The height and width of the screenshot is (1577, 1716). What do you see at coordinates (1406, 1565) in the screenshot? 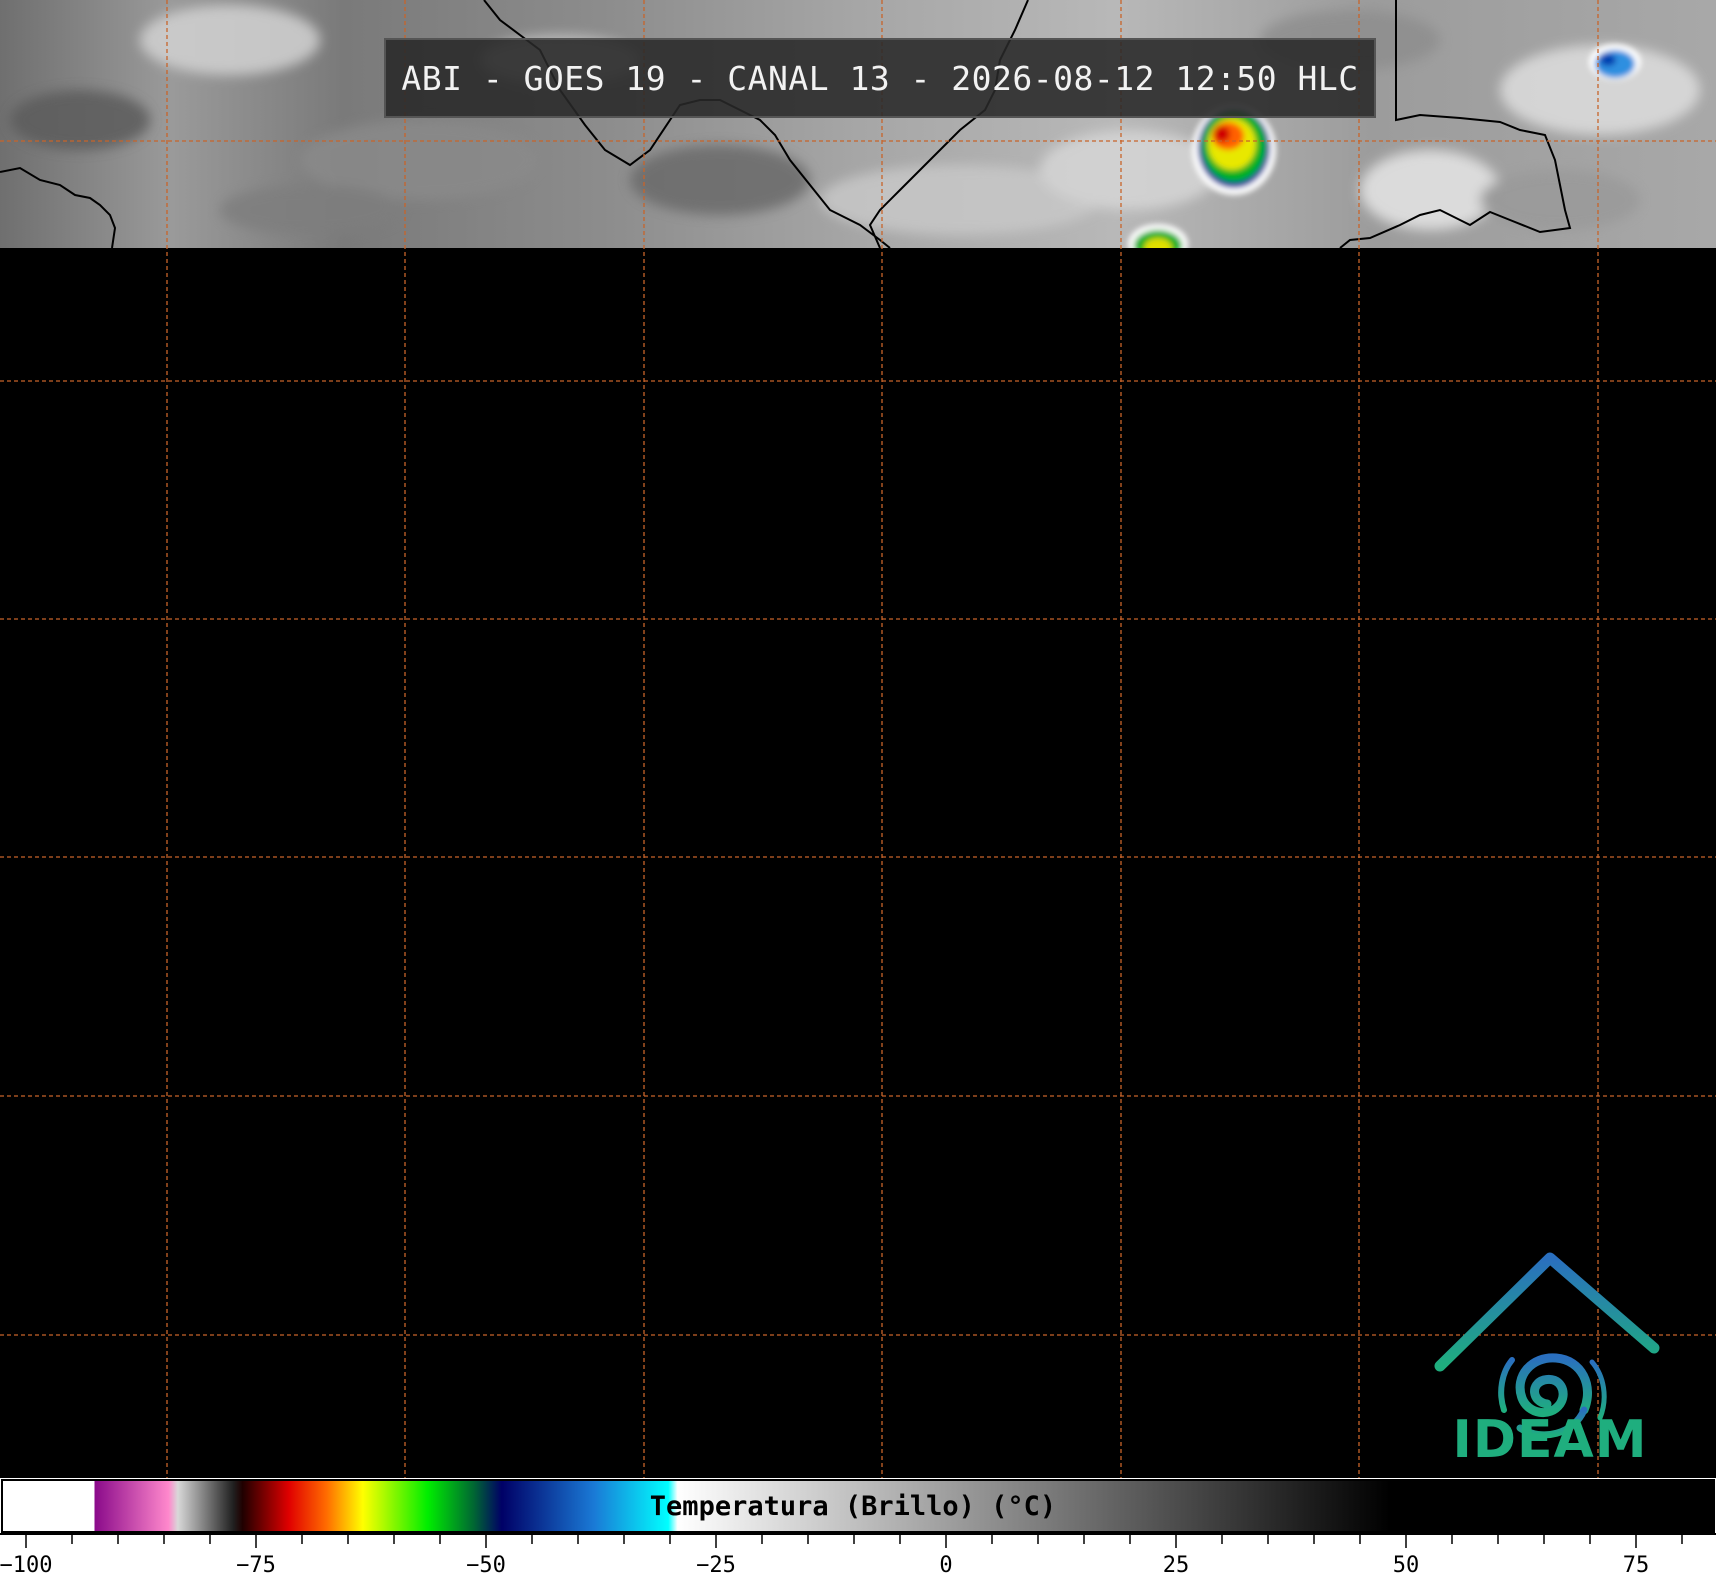
I see `tick-label: 50` at bounding box center [1406, 1565].